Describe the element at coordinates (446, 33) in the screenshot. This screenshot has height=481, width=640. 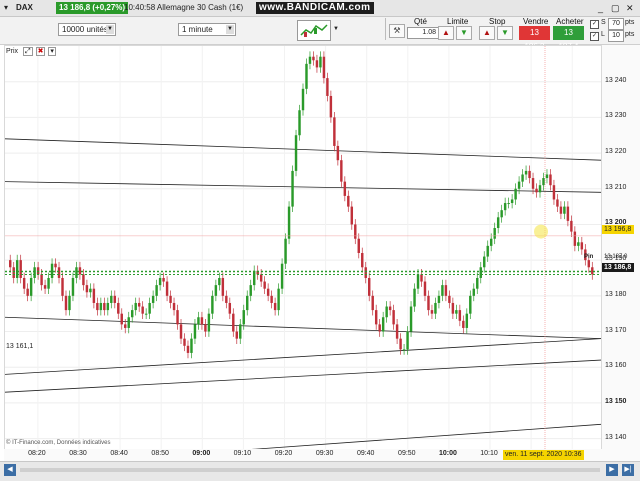
I see `limit-up-icon: ▲` at that location.